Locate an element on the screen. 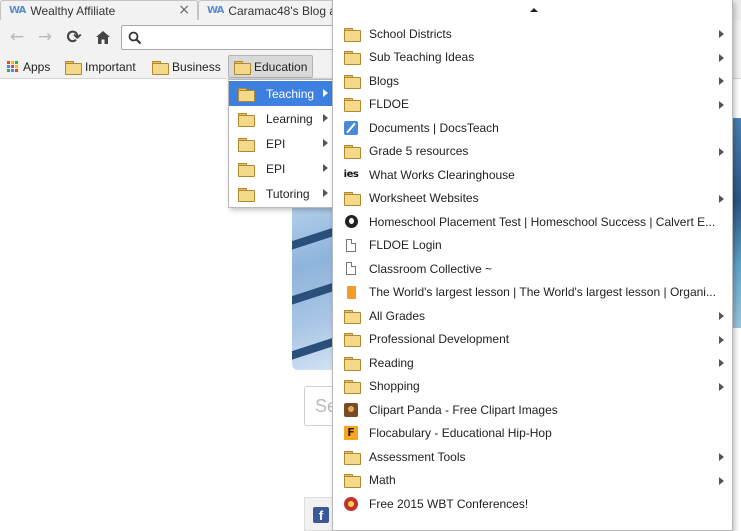 The height and width of the screenshot is (531, 741). arrow-right-icon: → is located at coordinates (45, 37).